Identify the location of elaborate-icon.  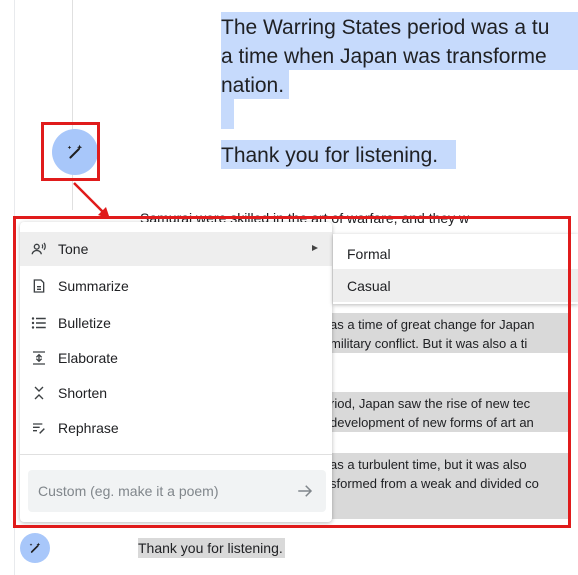
(39, 358).